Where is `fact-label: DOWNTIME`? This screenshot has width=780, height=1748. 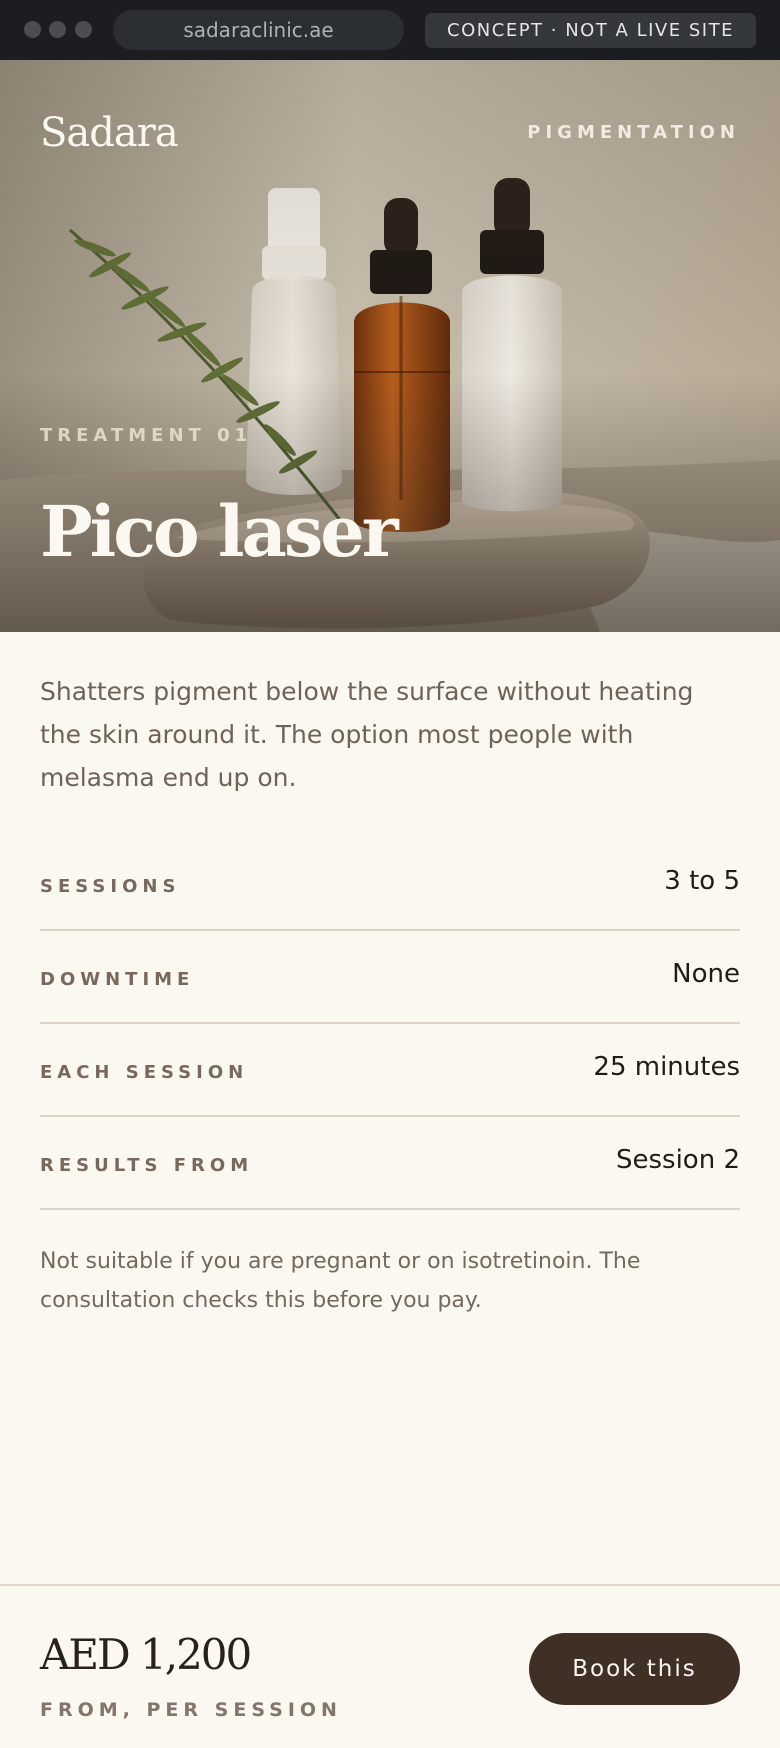
fact-label: DOWNTIME is located at coordinates (117, 979).